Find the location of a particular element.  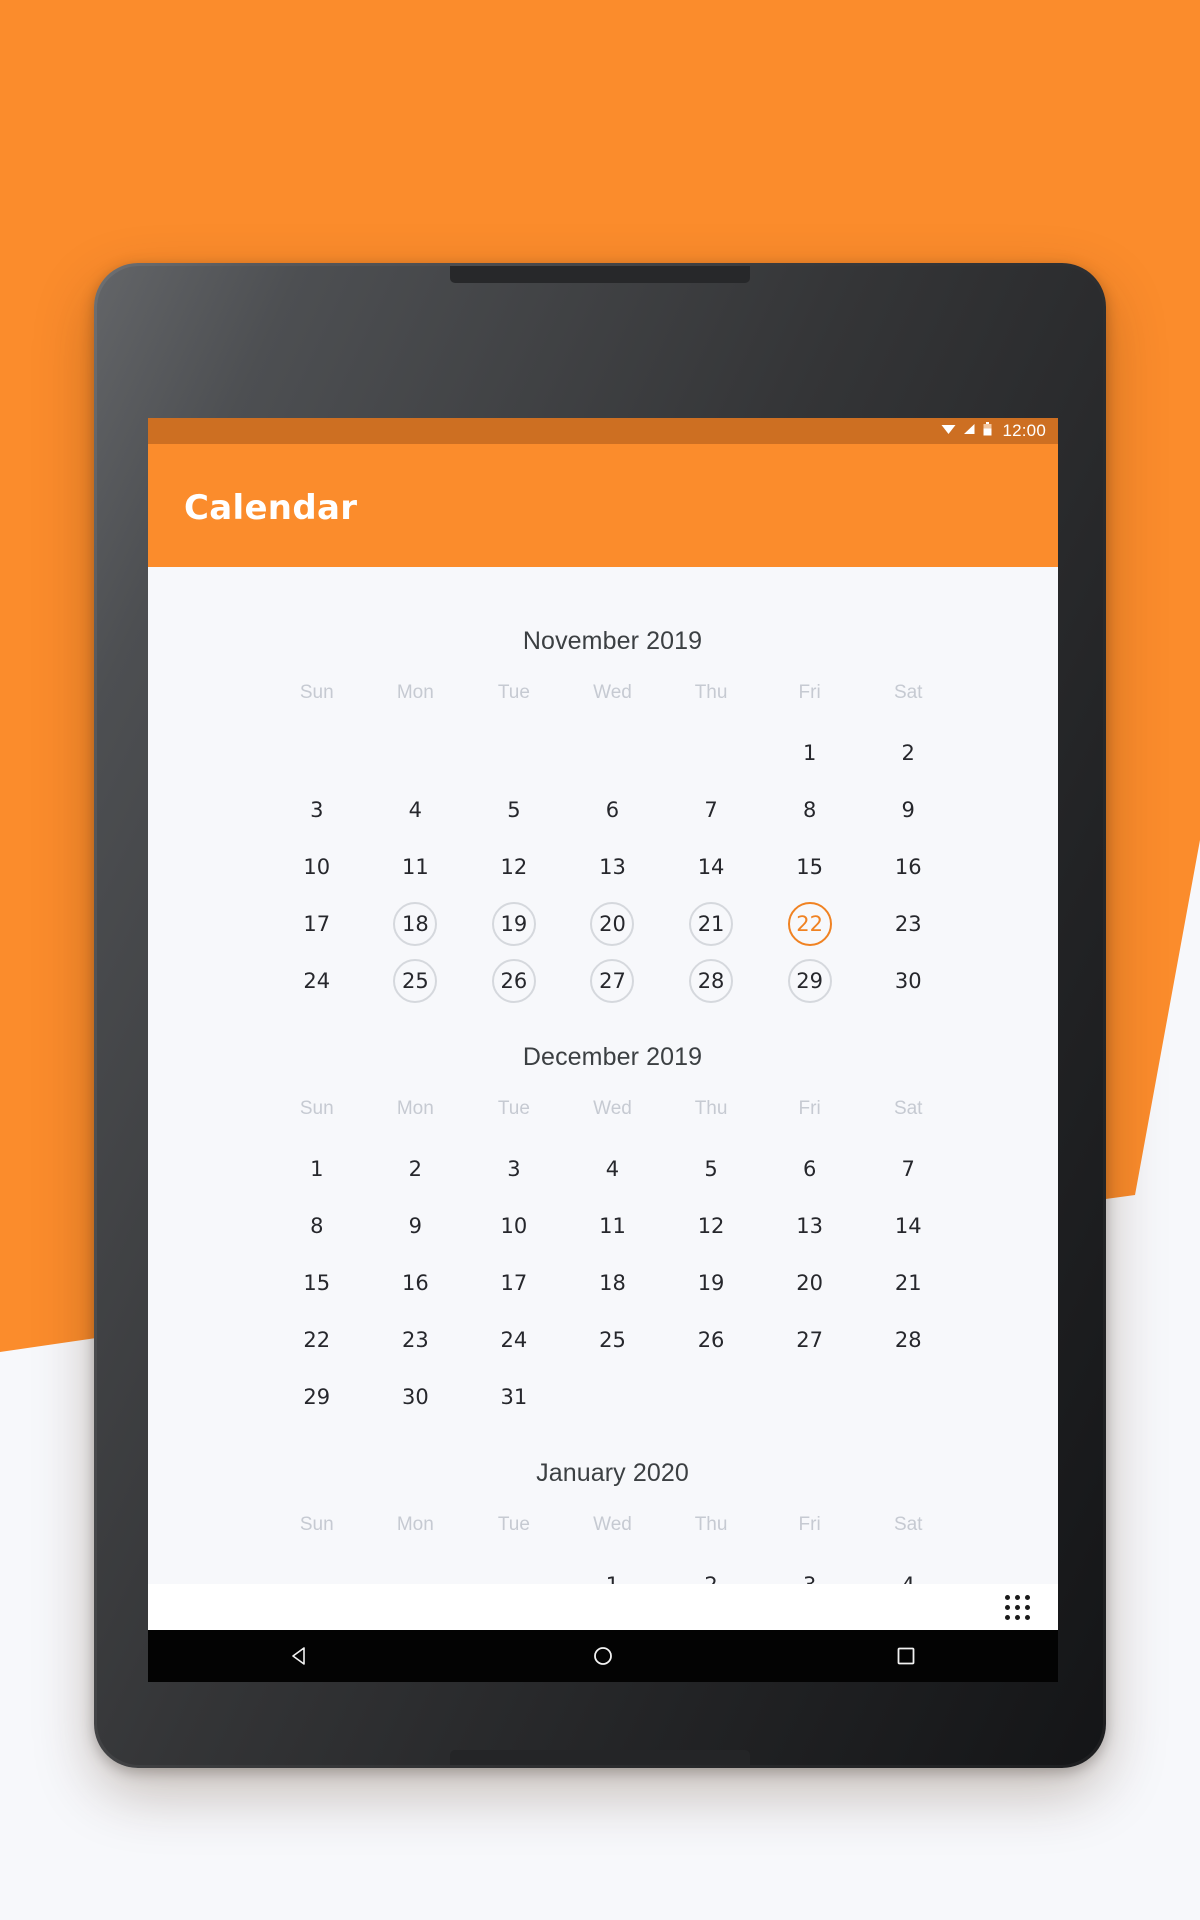

cell-signal-icon is located at coordinates (969, 431).